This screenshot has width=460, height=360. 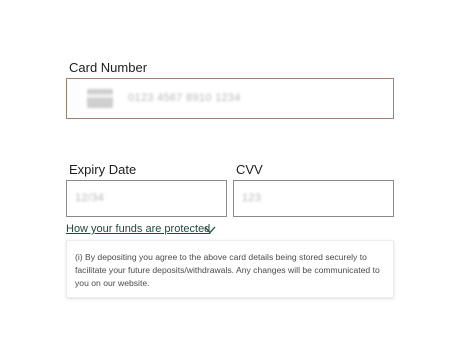 What do you see at coordinates (90, 198) in the screenshot?
I see `expiry-date-placeholder: 12/34` at bounding box center [90, 198].